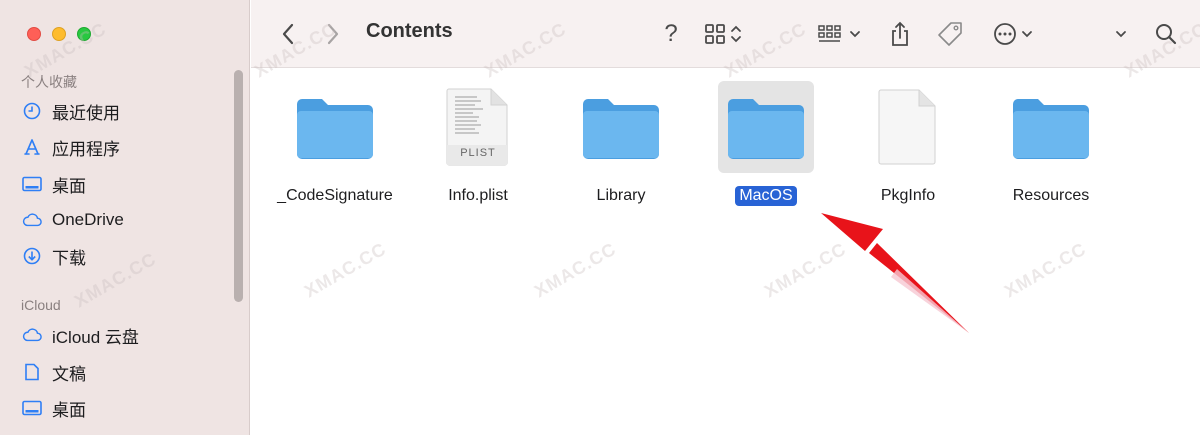 The image size is (1200, 435). I want to click on file-item-library: Library, so click(621, 143).